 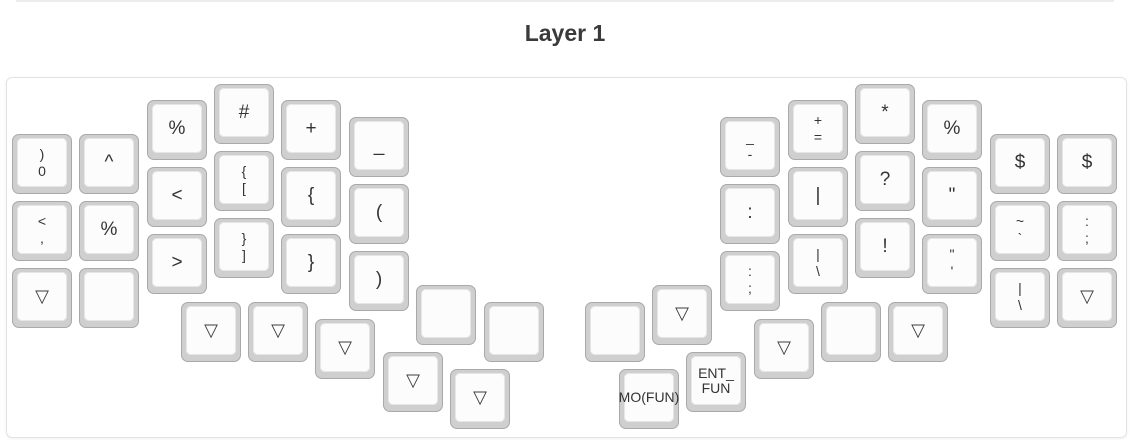 I want to click on keycap: ", so click(x=952, y=195).